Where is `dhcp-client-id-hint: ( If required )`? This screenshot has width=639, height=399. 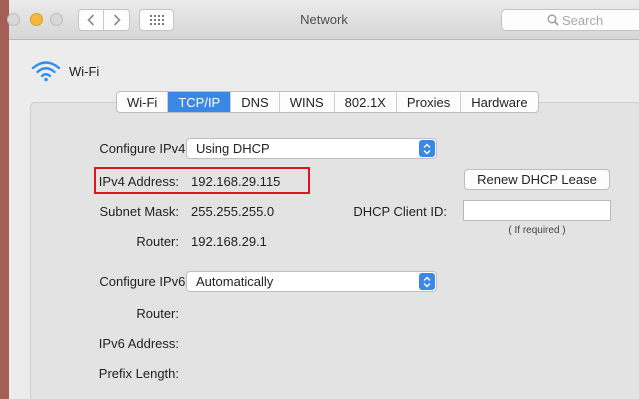 dhcp-client-id-hint: ( If required ) is located at coordinates (537, 230).